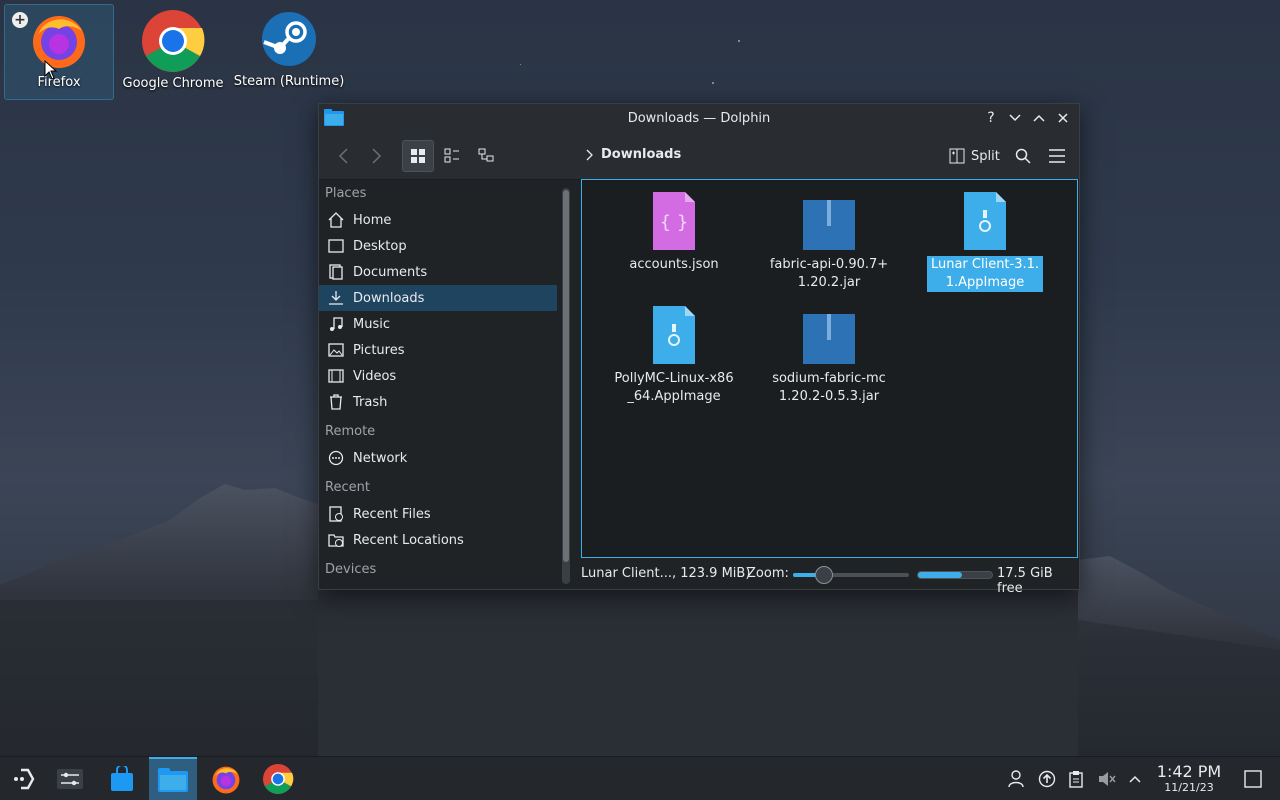 This screenshot has height=800, width=1280. I want to click on chrome-task, so click(278, 778).